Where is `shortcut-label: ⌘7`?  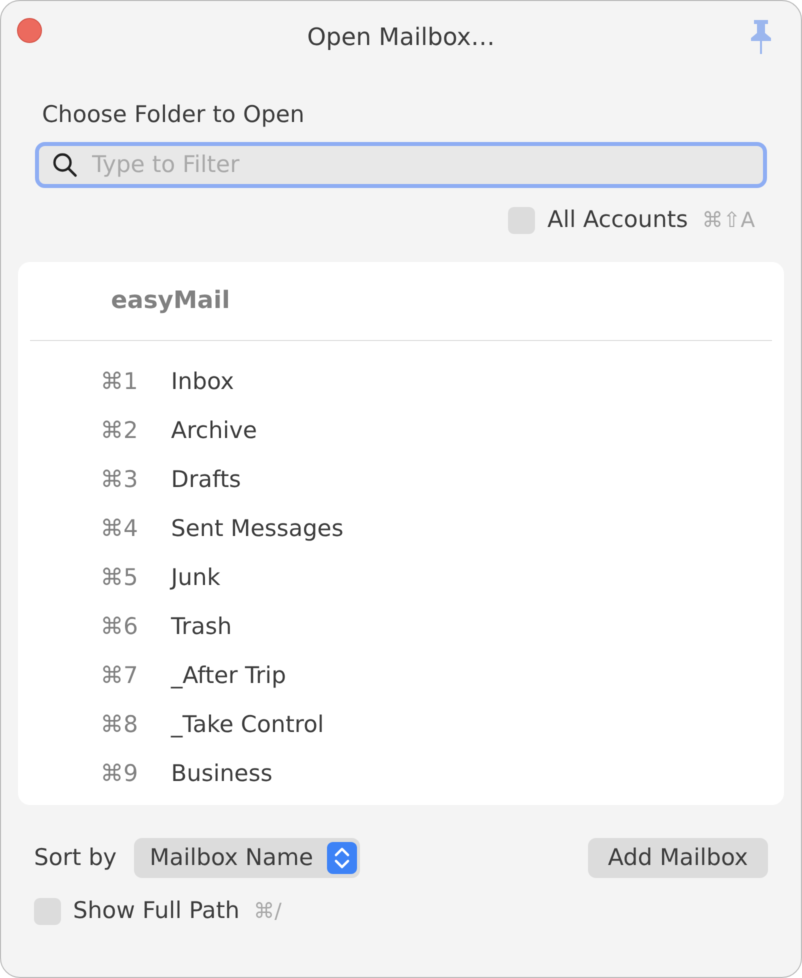 shortcut-label: ⌘7 is located at coordinates (118, 675).